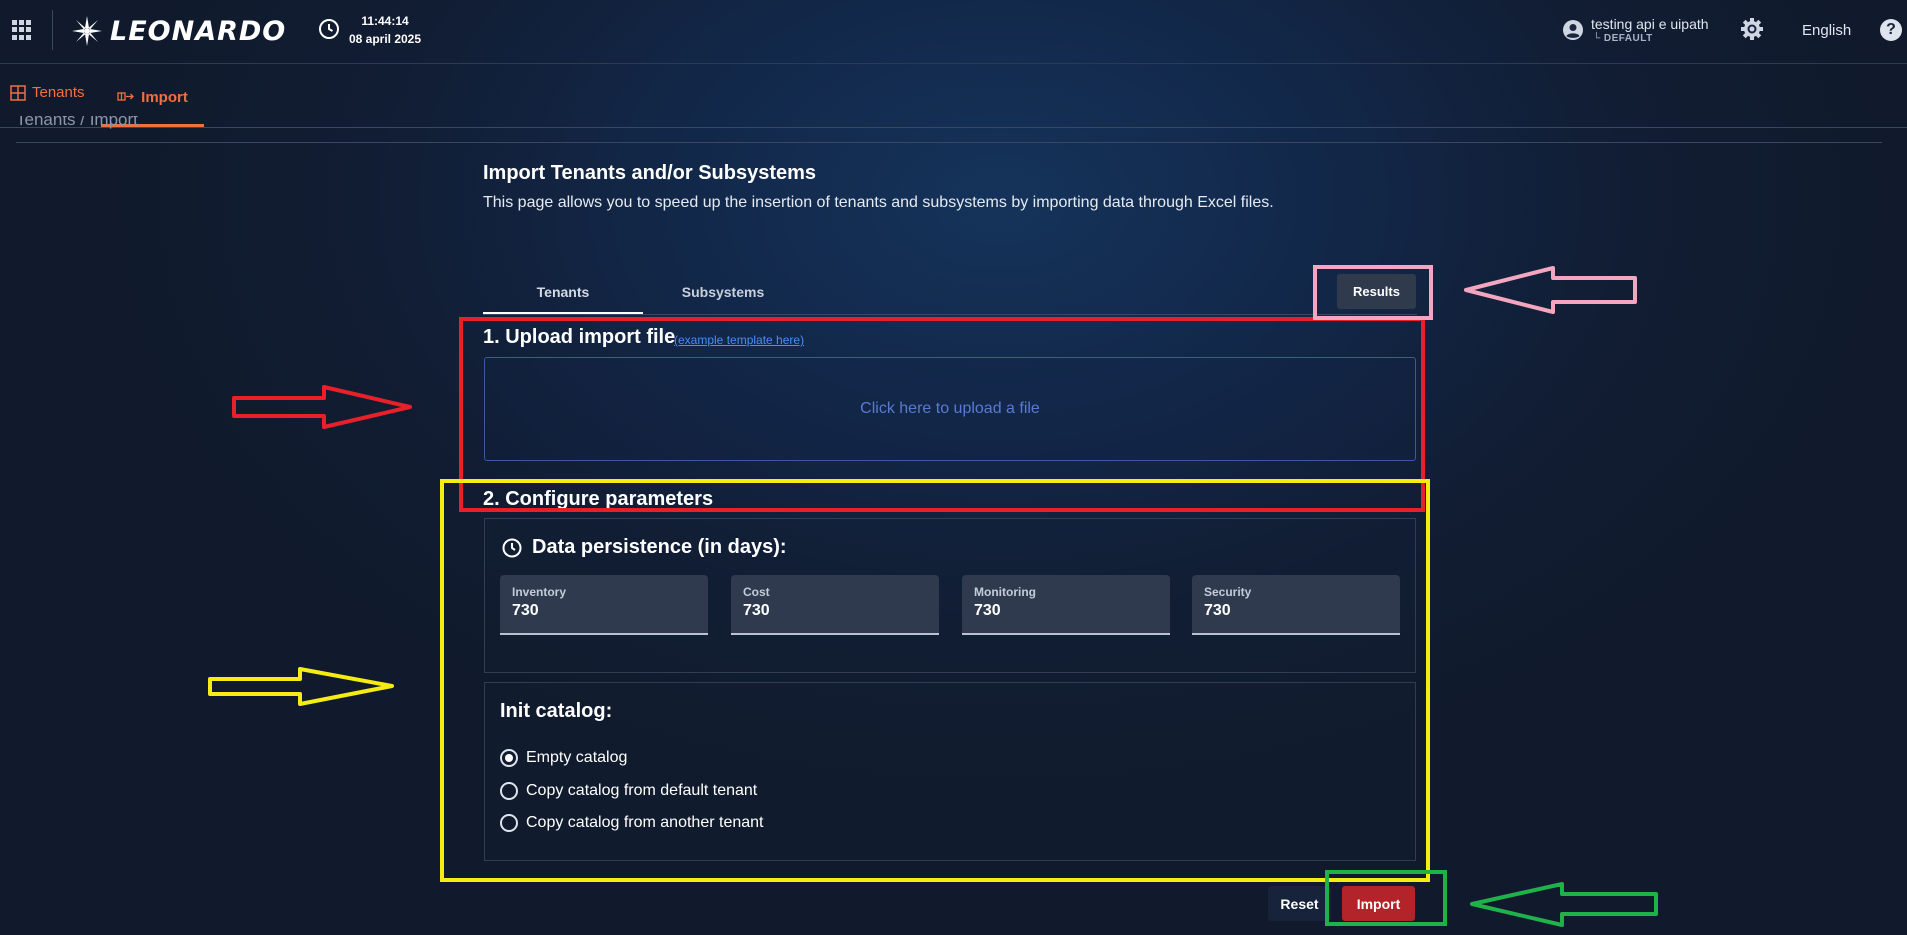 This screenshot has width=1907, height=935. Describe the element at coordinates (301, 686) in the screenshot. I see `annotation-yellow-arrow` at that location.